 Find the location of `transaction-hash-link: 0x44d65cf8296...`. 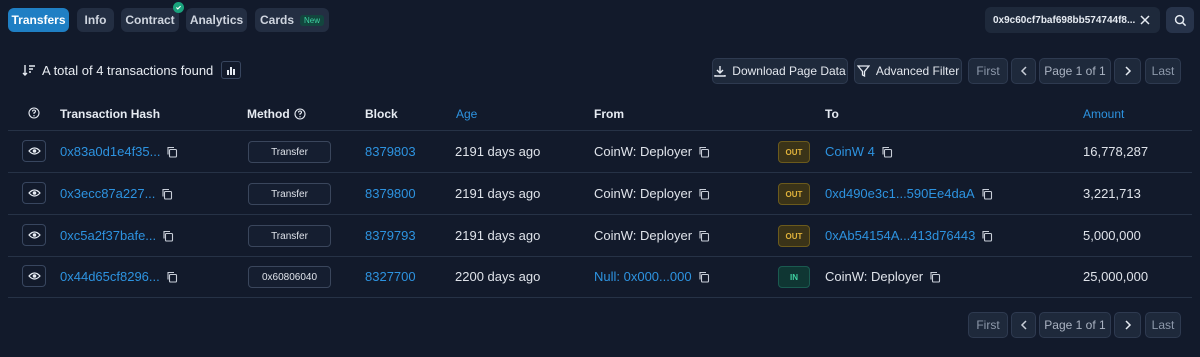

transaction-hash-link: 0x44d65cf8296... is located at coordinates (110, 276).